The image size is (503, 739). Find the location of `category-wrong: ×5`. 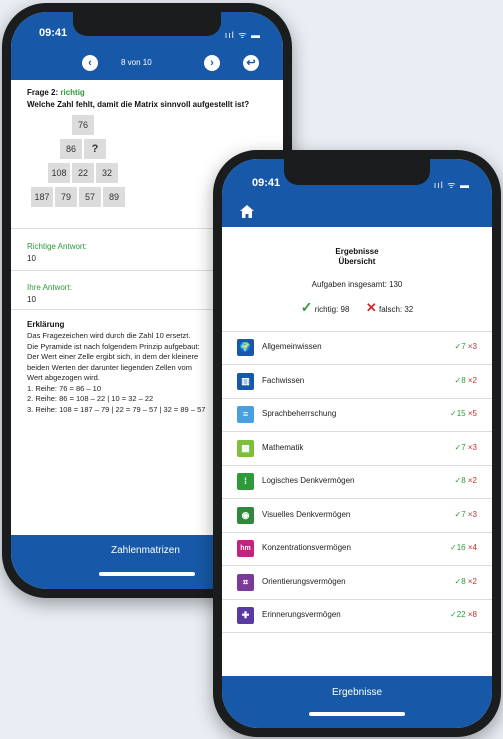

category-wrong: ×5 is located at coordinates (472, 413).